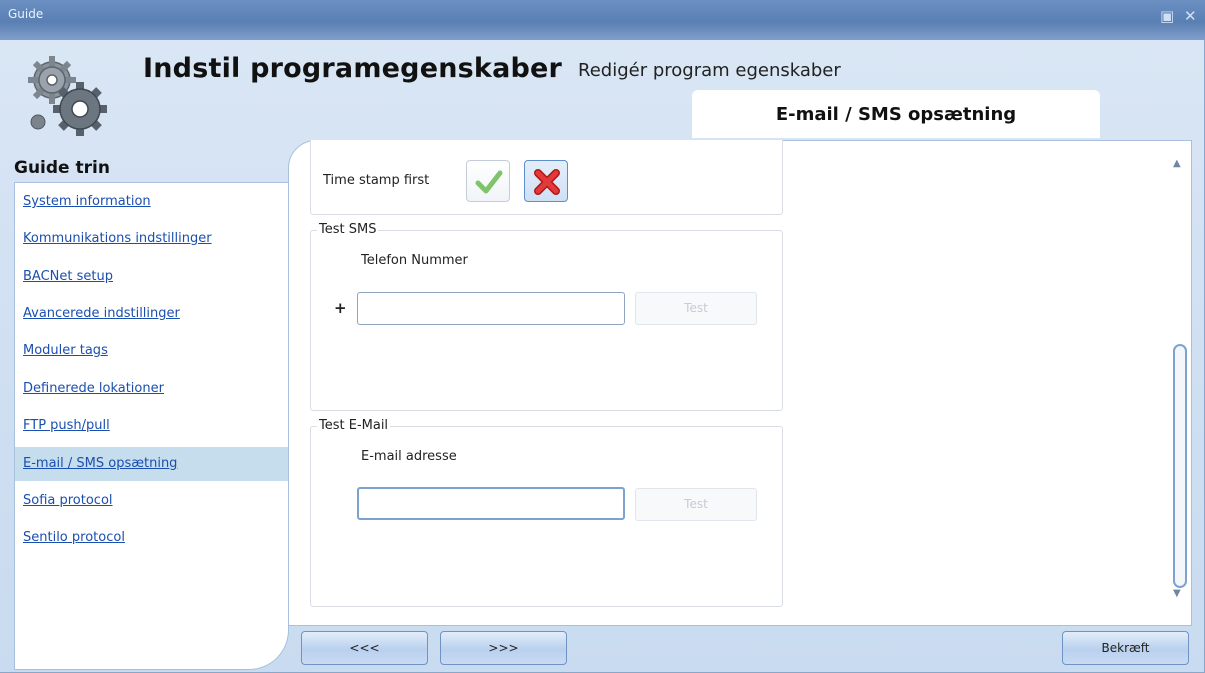  What do you see at coordinates (414, 260) in the screenshot?
I see `phone-number-label: Telefon Nummer` at bounding box center [414, 260].